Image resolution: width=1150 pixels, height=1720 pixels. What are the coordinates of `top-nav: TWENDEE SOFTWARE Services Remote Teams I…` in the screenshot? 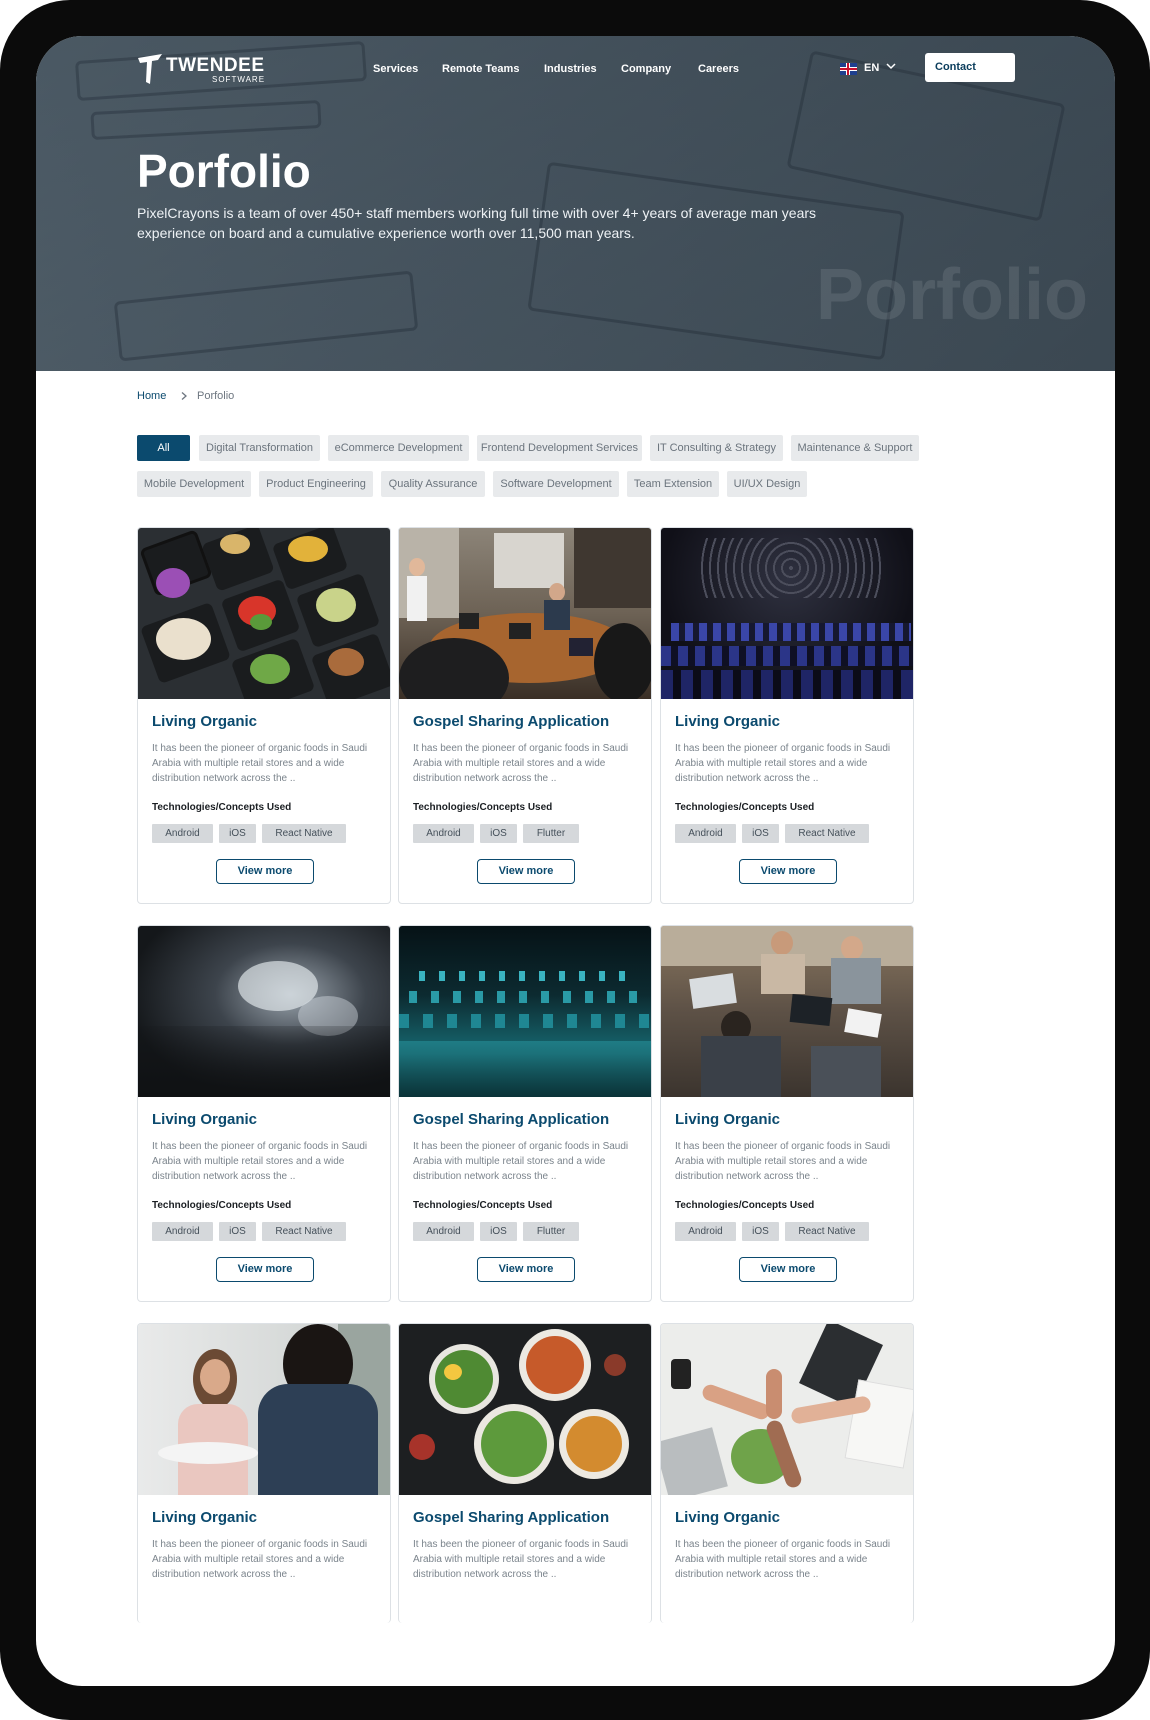 It's located at (575, 76).